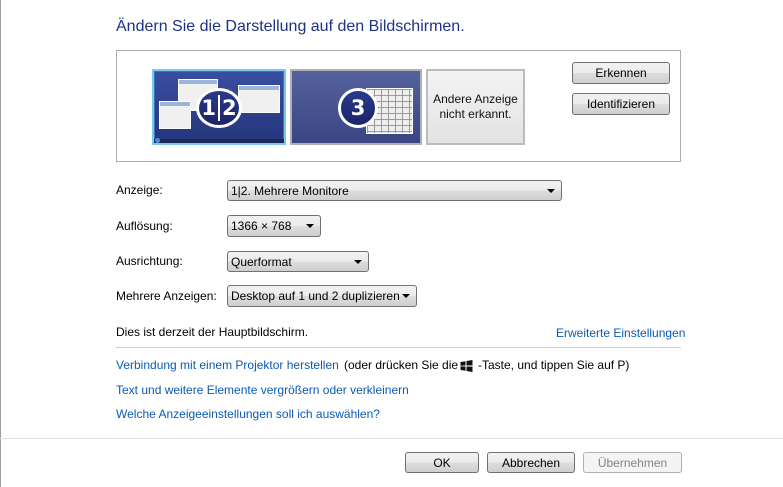 Image resolution: width=783 pixels, height=487 pixels. Describe the element at coordinates (219, 141) in the screenshot. I see `mini-taskbar` at that location.